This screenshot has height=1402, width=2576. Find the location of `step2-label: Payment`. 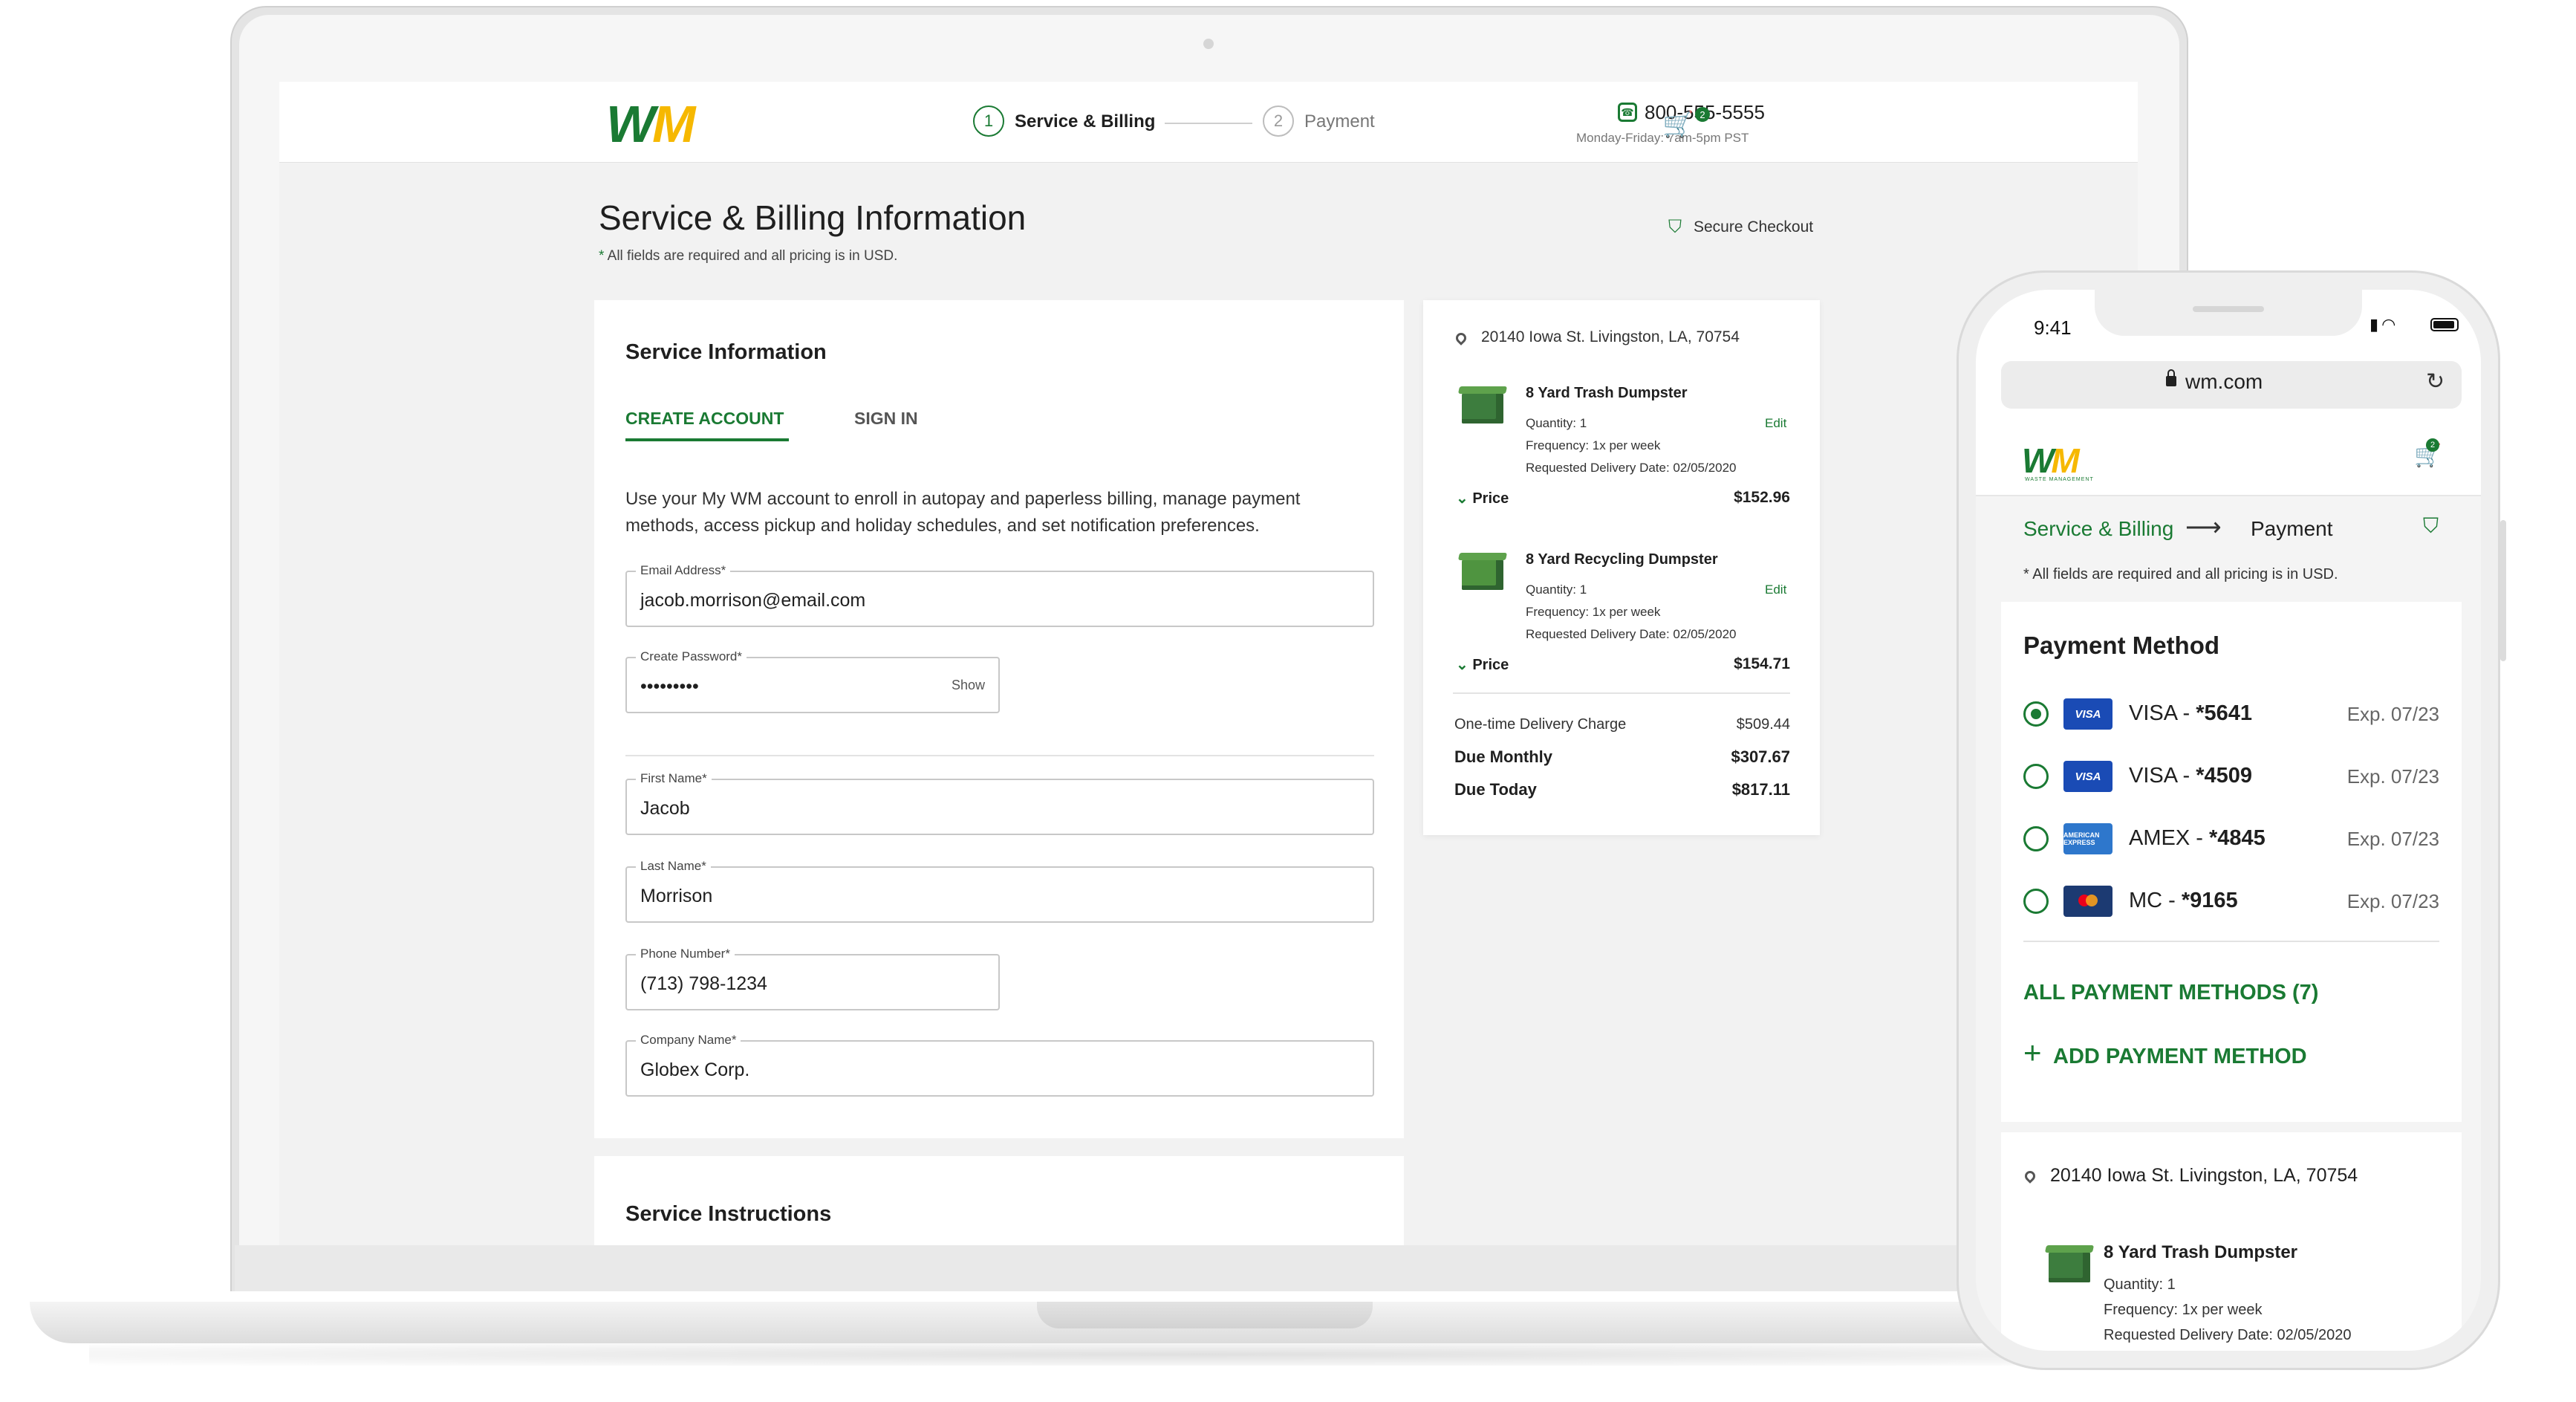

step2-label: Payment is located at coordinates (1339, 121).